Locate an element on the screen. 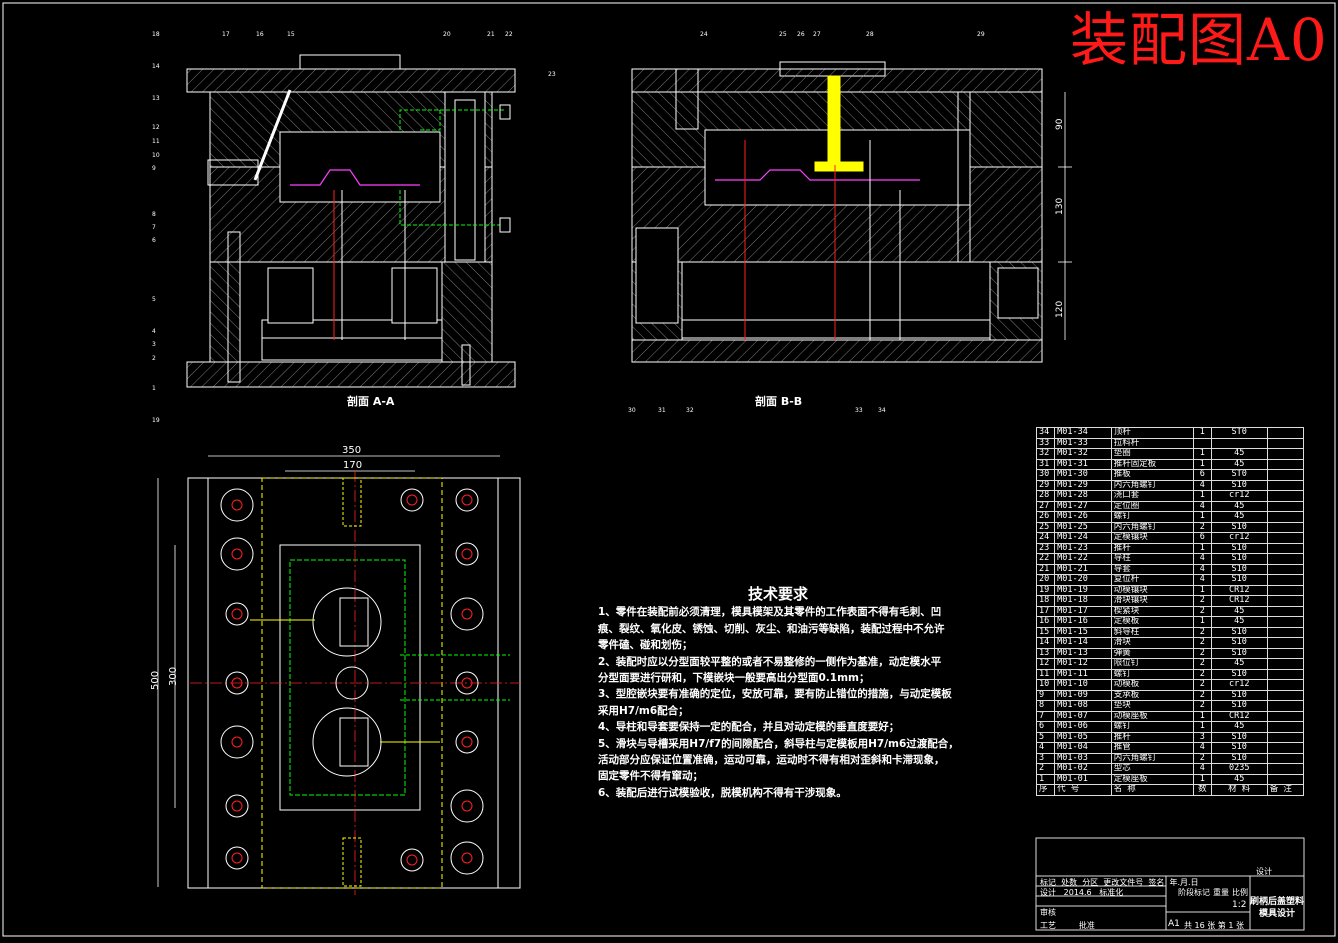 The width and height of the screenshot is (1338, 943). plan-guide-top is located at coordinates (352, 502).